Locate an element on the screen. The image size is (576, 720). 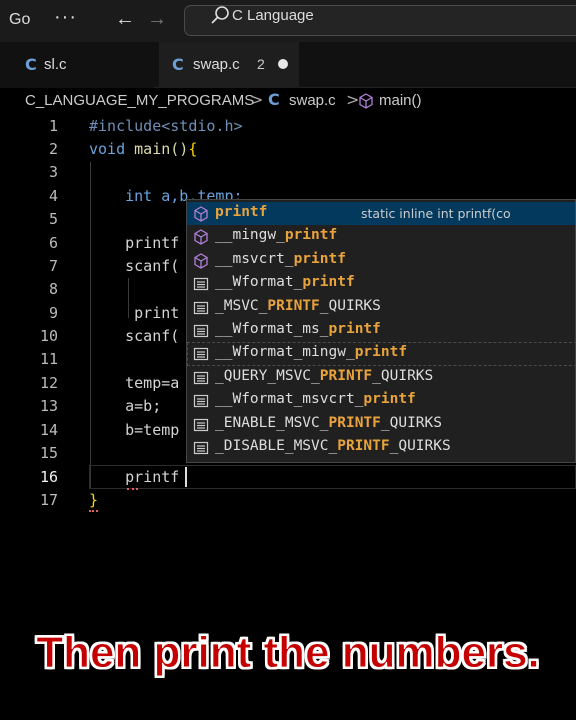
tab-label: sl.c is located at coordinates (55, 64).